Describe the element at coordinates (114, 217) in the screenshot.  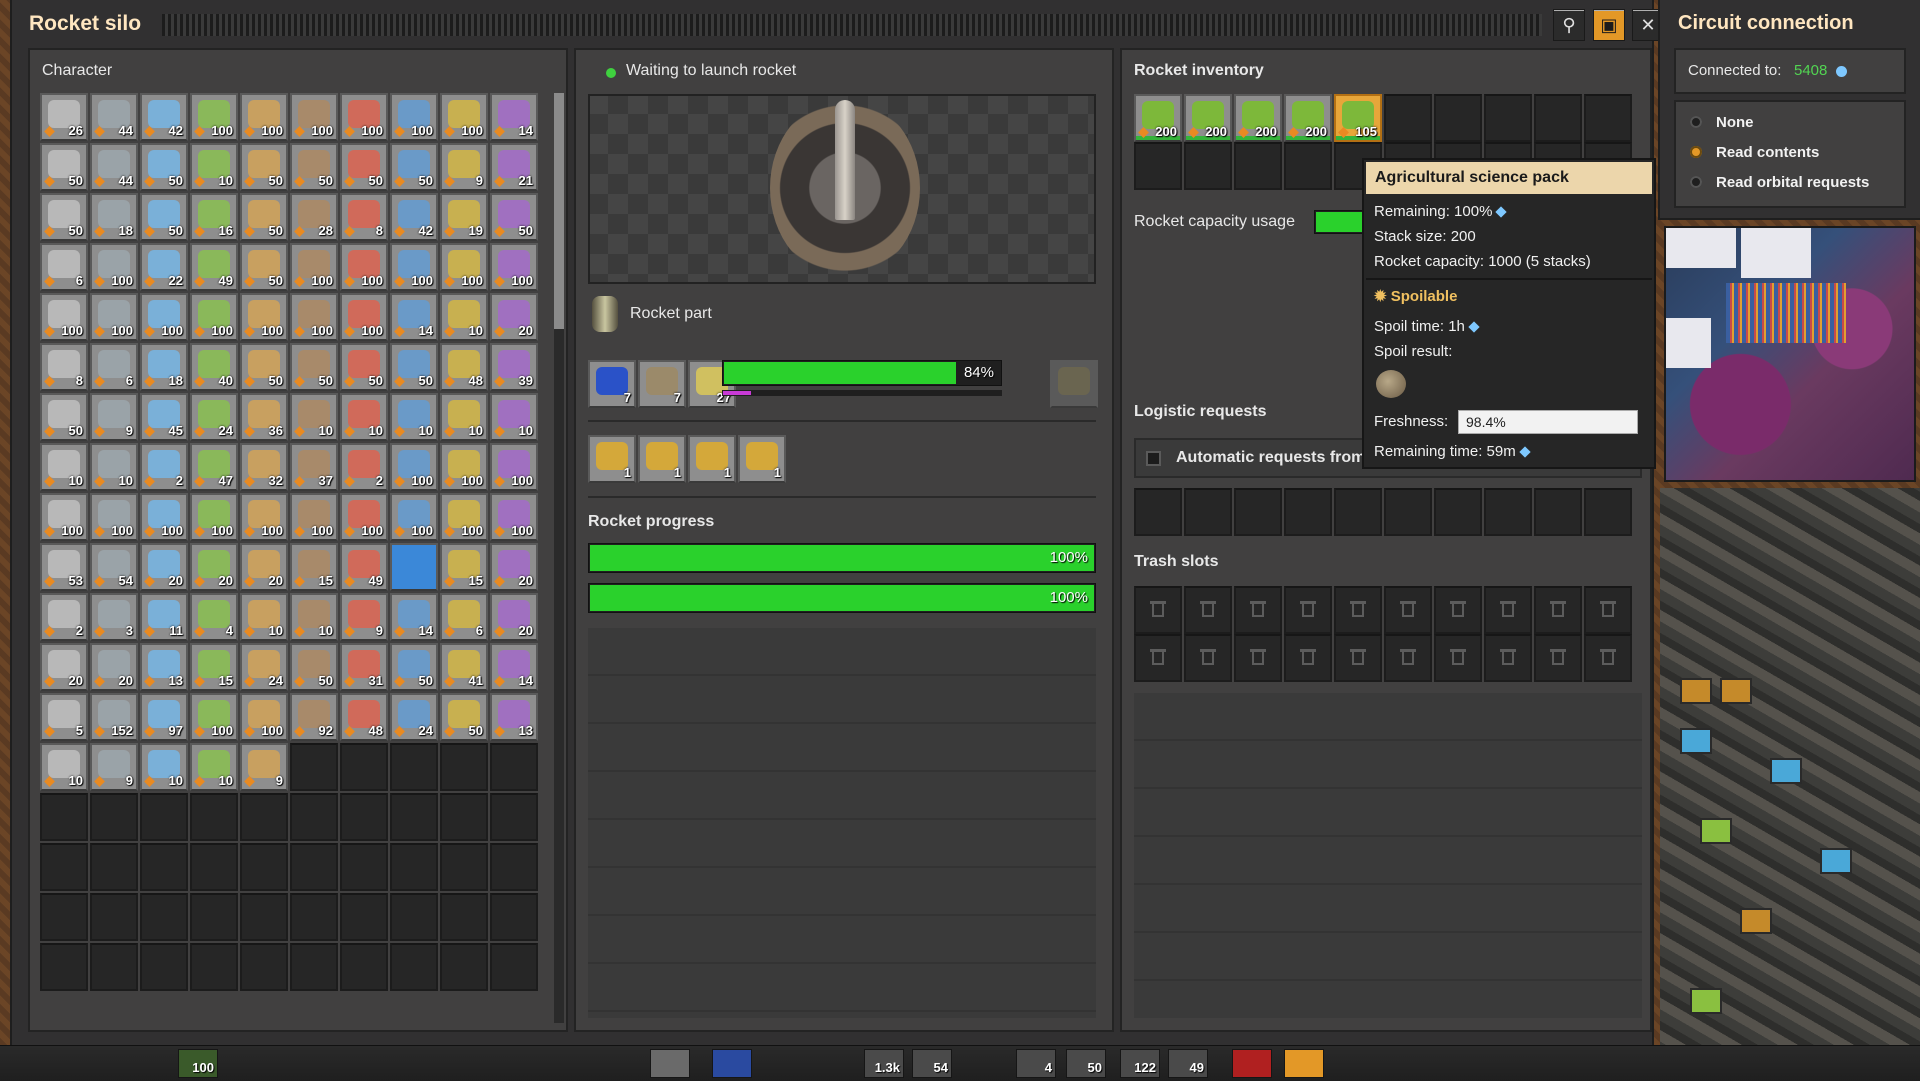
I see `inventory-slot: 18` at that location.